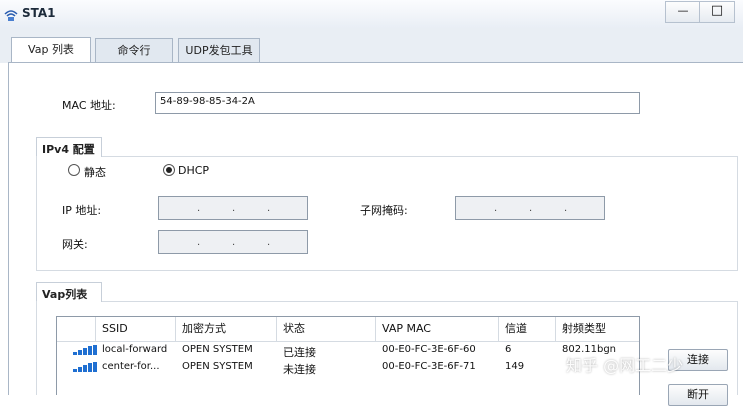 The width and height of the screenshot is (743, 406). What do you see at coordinates (233, 242) in the screenshot?
I see `gateway-field: . . .` at bounding box center [233, 242].